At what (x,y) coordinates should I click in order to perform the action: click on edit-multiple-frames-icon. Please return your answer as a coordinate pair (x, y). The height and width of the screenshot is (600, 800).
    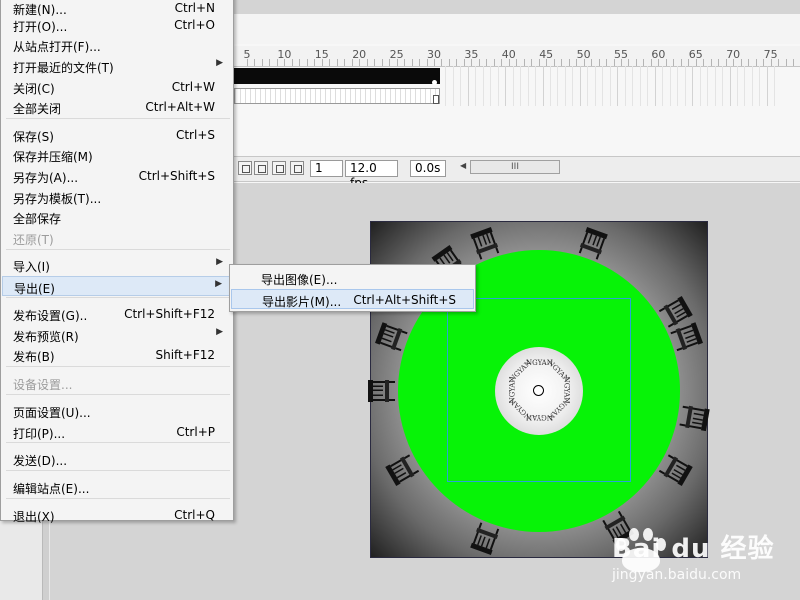
    Looking at the image, I should click on (279, 168).